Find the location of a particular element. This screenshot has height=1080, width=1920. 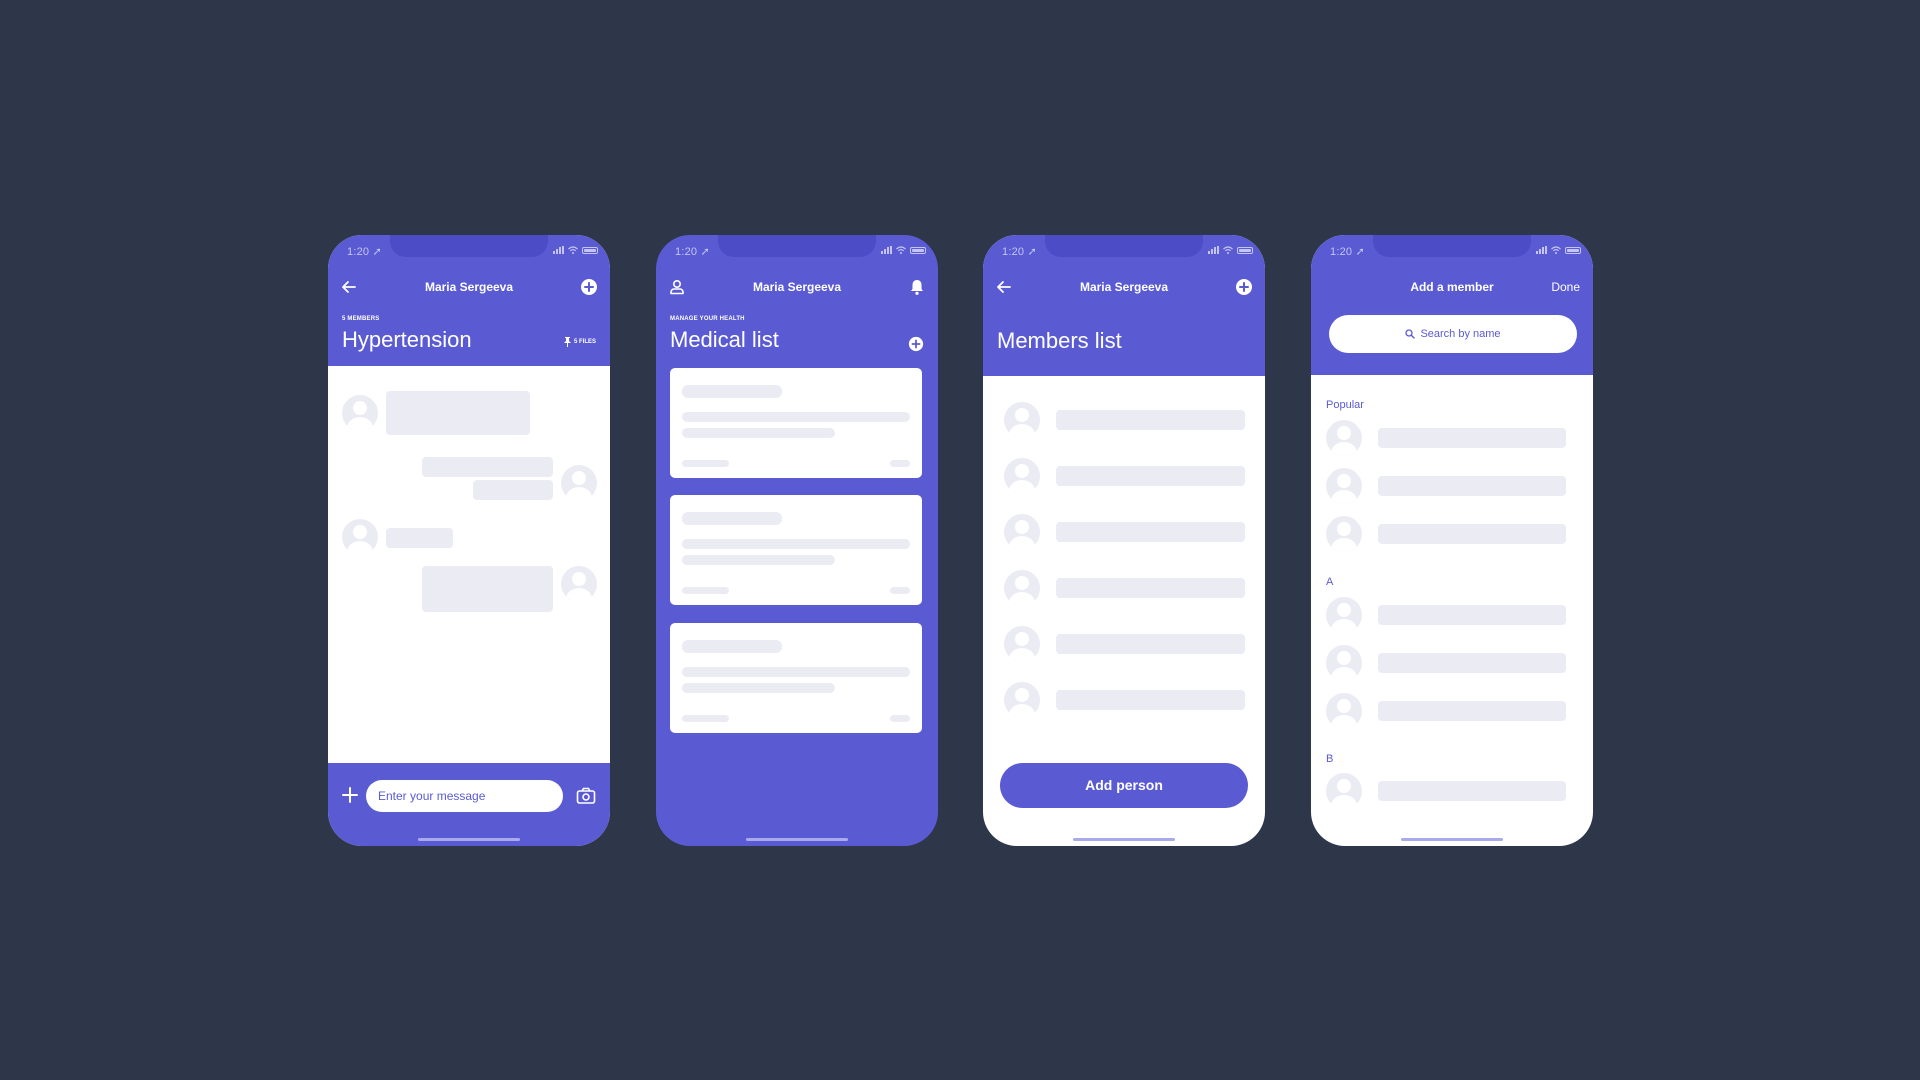

search-icon is located at coordinates (1410, 334).